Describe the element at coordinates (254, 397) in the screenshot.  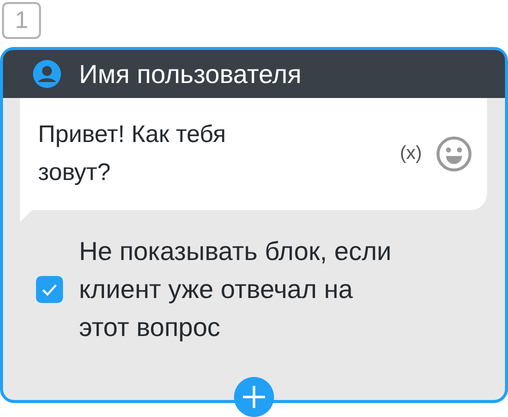
I see `add-button` at that location.